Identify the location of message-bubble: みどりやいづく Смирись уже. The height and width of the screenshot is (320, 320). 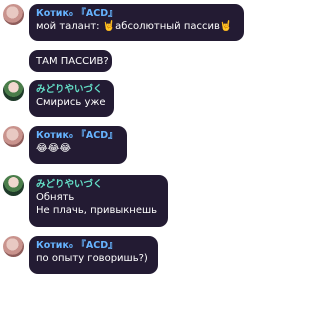
(71, 98).